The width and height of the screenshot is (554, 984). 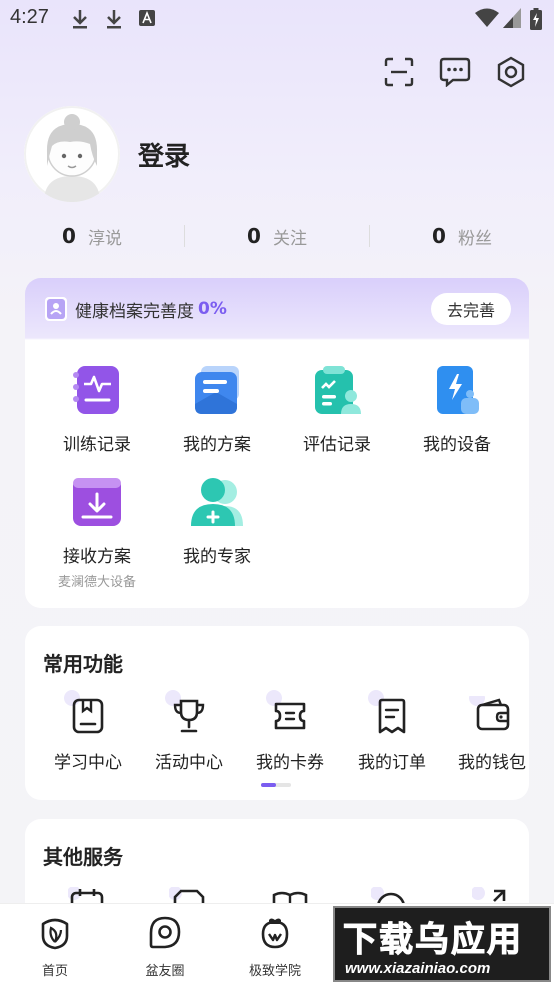 I want to click on trophy-icon, so click(x=189, y=716).